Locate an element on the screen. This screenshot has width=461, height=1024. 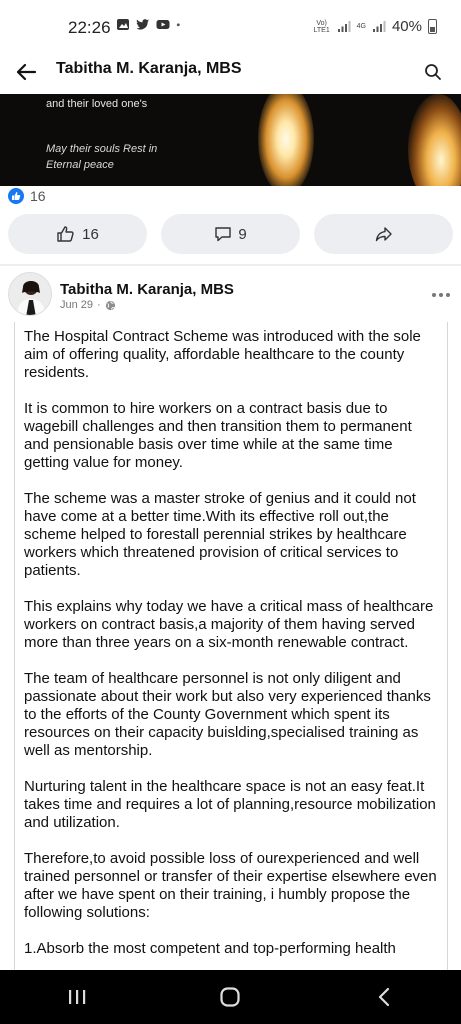
reaction-summary: 16 is located at coordinates (27, 196).